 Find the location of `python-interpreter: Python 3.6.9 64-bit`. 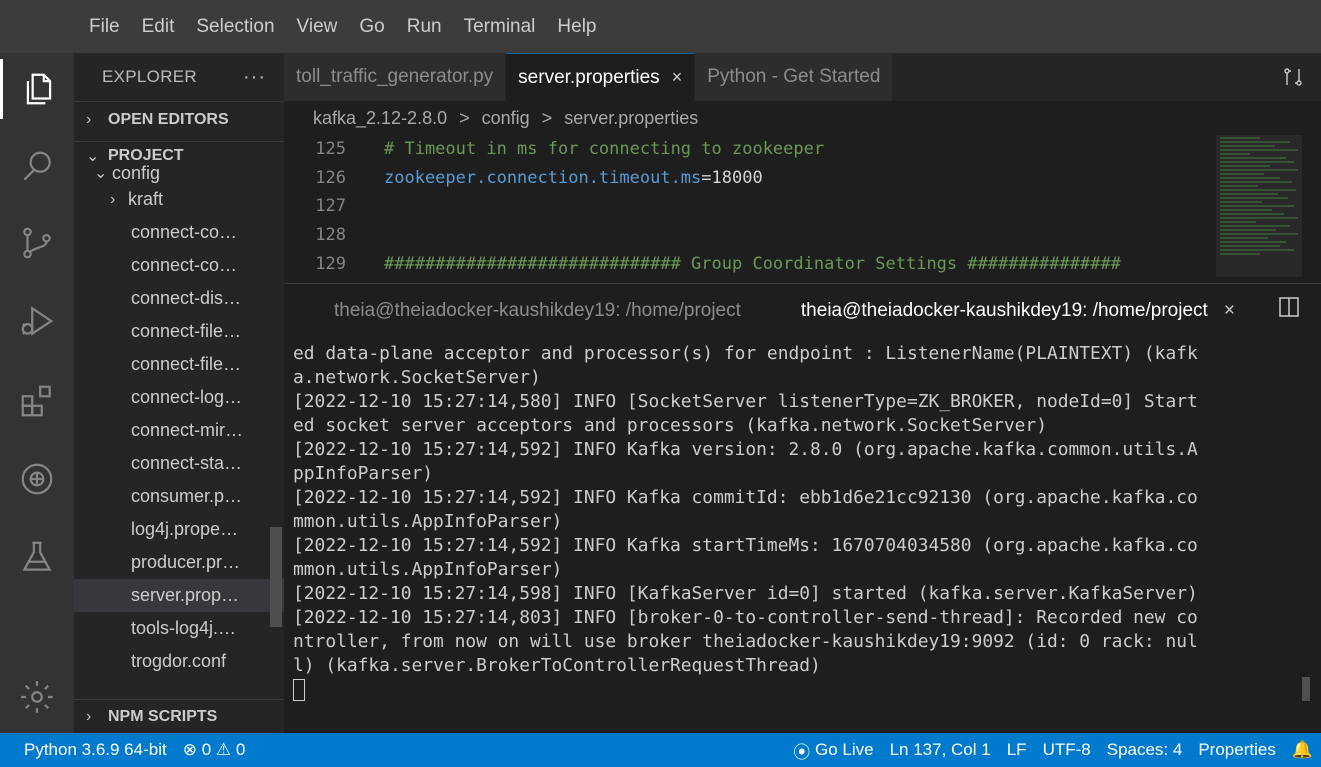

python-interpreter: Python 3.6.9 64-bit is located at coordinates (95, 750).